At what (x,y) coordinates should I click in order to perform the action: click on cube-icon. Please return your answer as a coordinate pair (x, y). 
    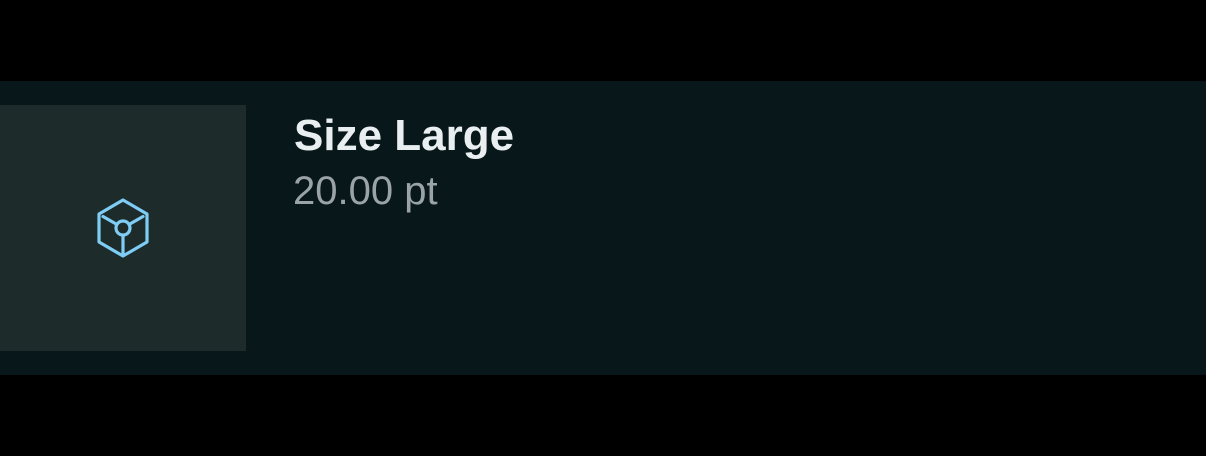
    Looking at the image, I should click on (123, 228).